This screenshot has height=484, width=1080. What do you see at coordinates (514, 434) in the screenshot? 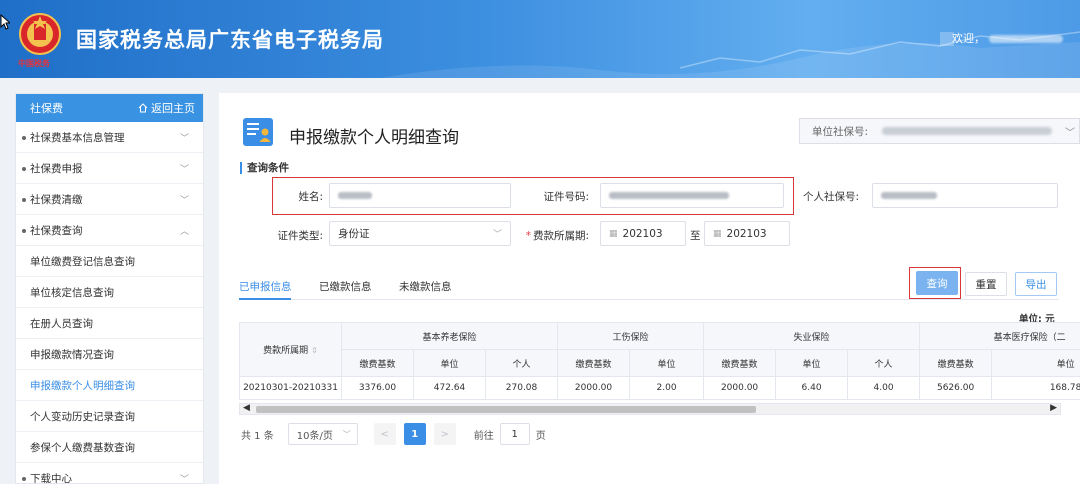
I see `goto-page-input: 1` at bounding box center [514, 434].